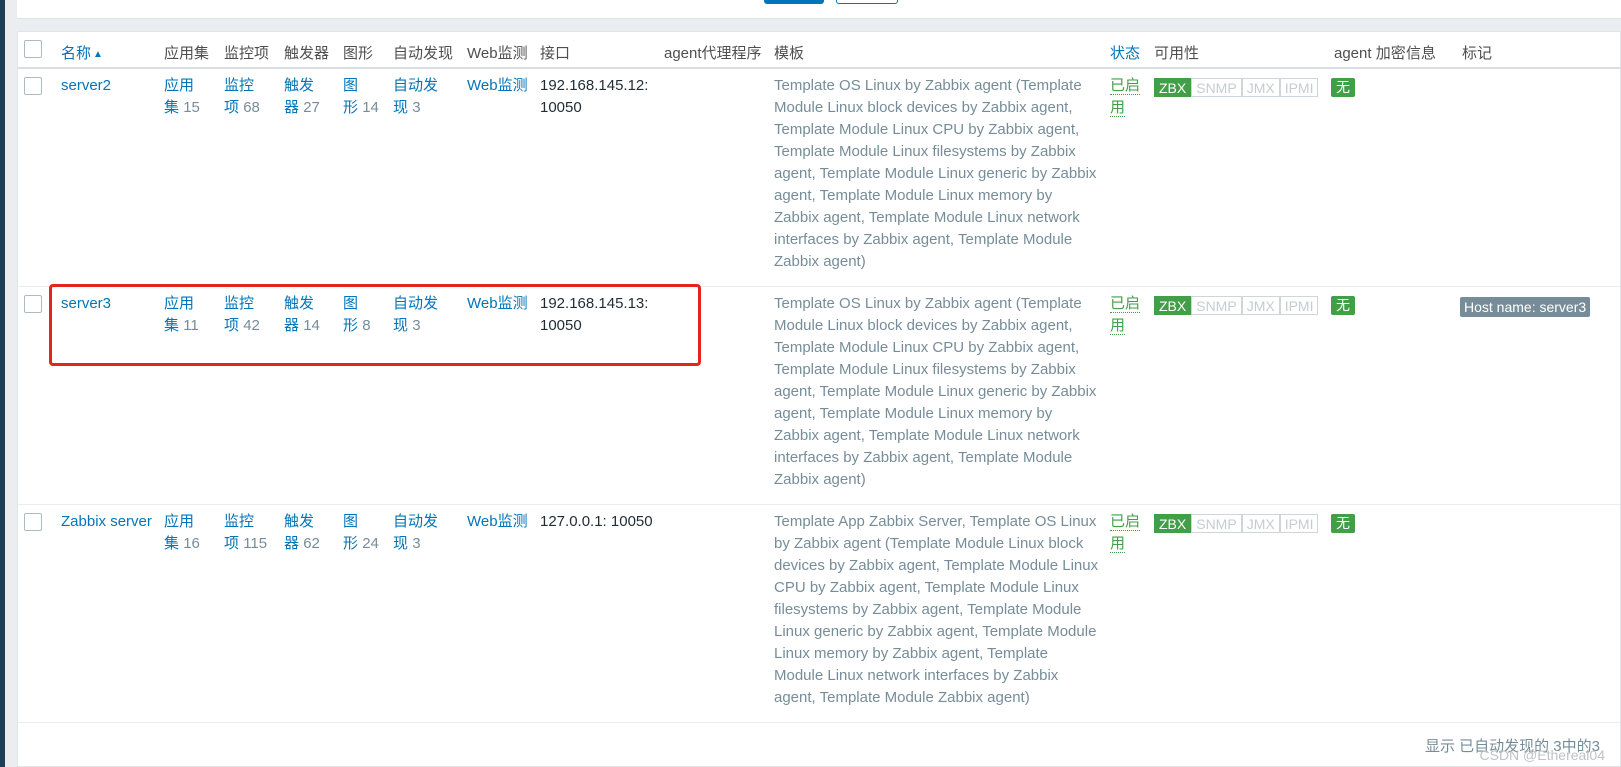 The width and height of the screenshot is (1621, 767). I want to click on header-interface: 接口, so click(555, 53).